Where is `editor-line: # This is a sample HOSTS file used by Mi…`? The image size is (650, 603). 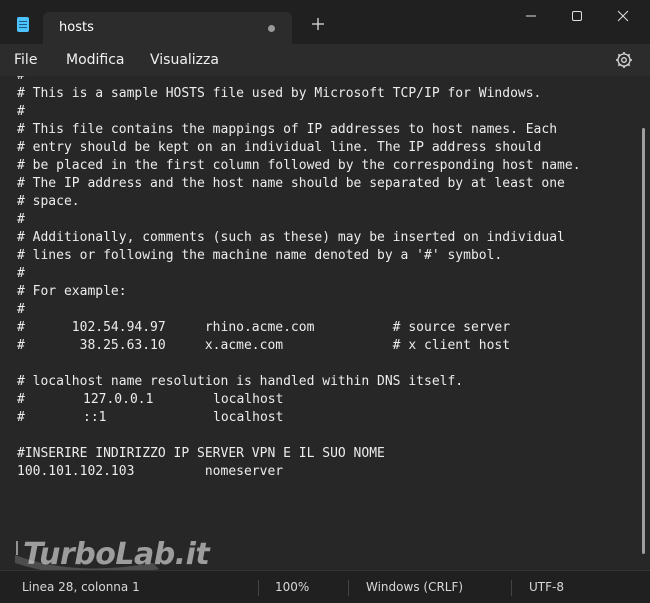 editor-line: # This is a sample HOSTS file used by Mi… is located at coordinates (279, 93).